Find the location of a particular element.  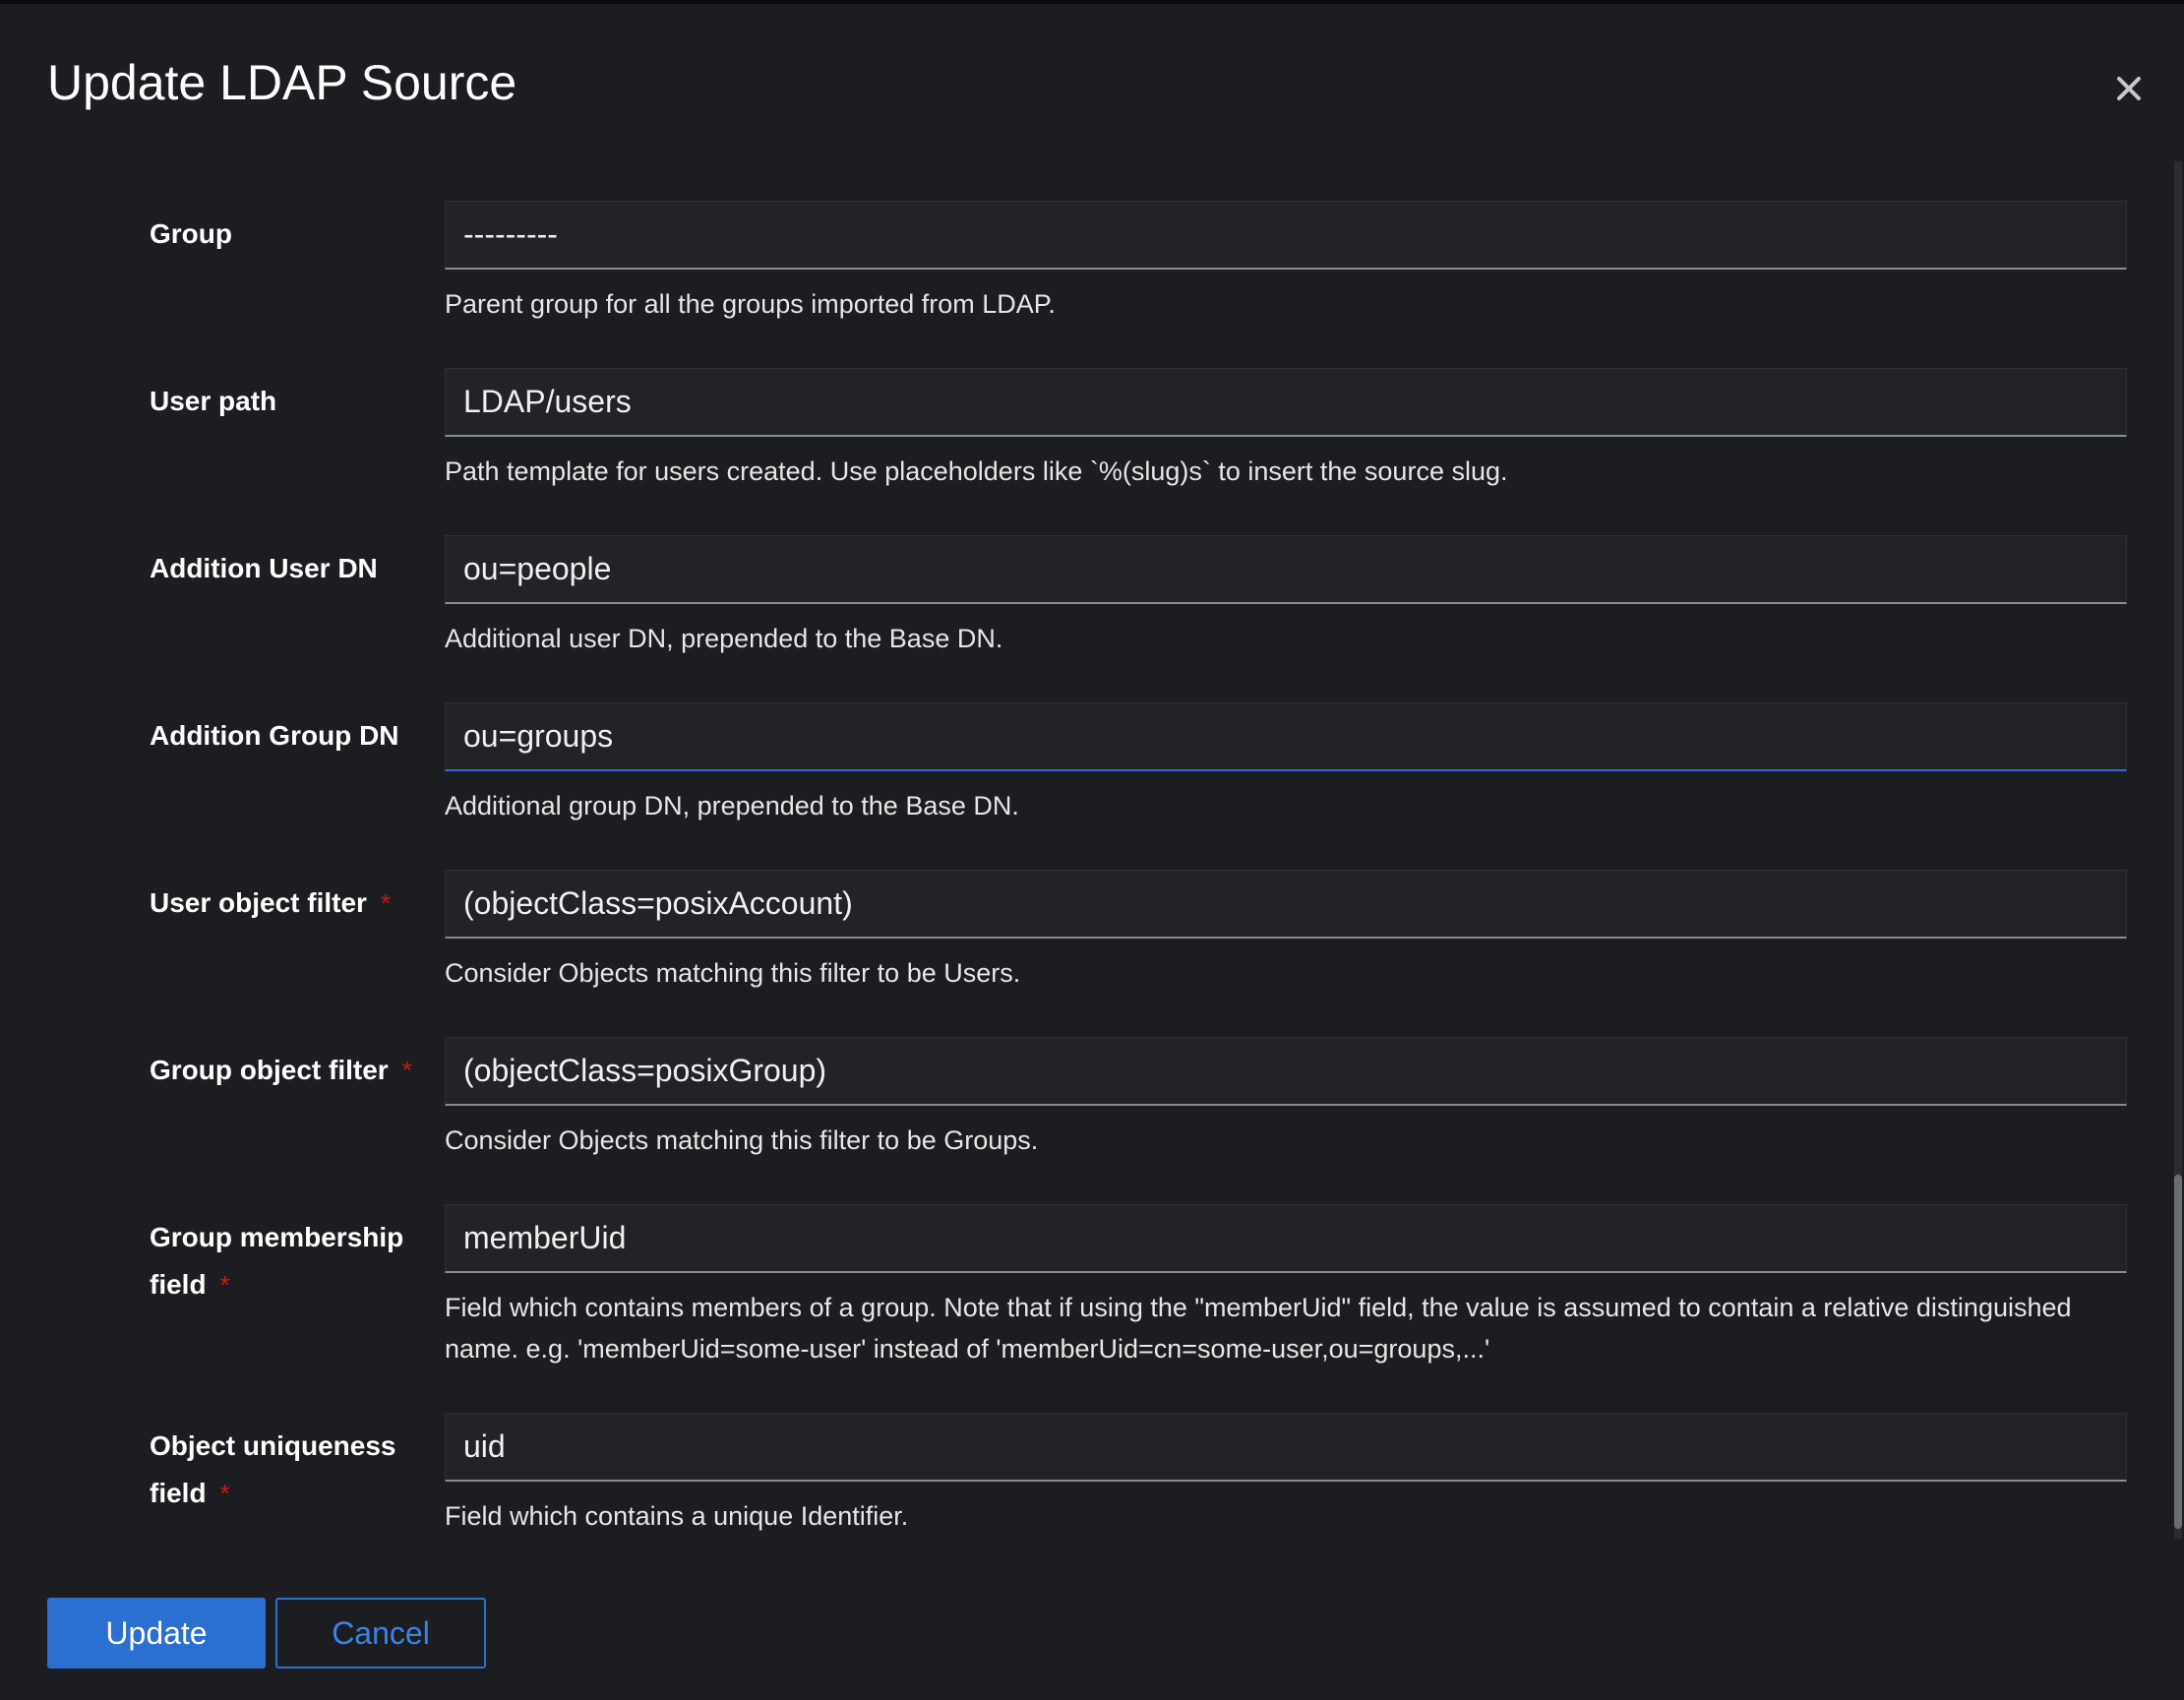

group-object-filter-label: Group object filter * is located at coordinates (297, 1070).